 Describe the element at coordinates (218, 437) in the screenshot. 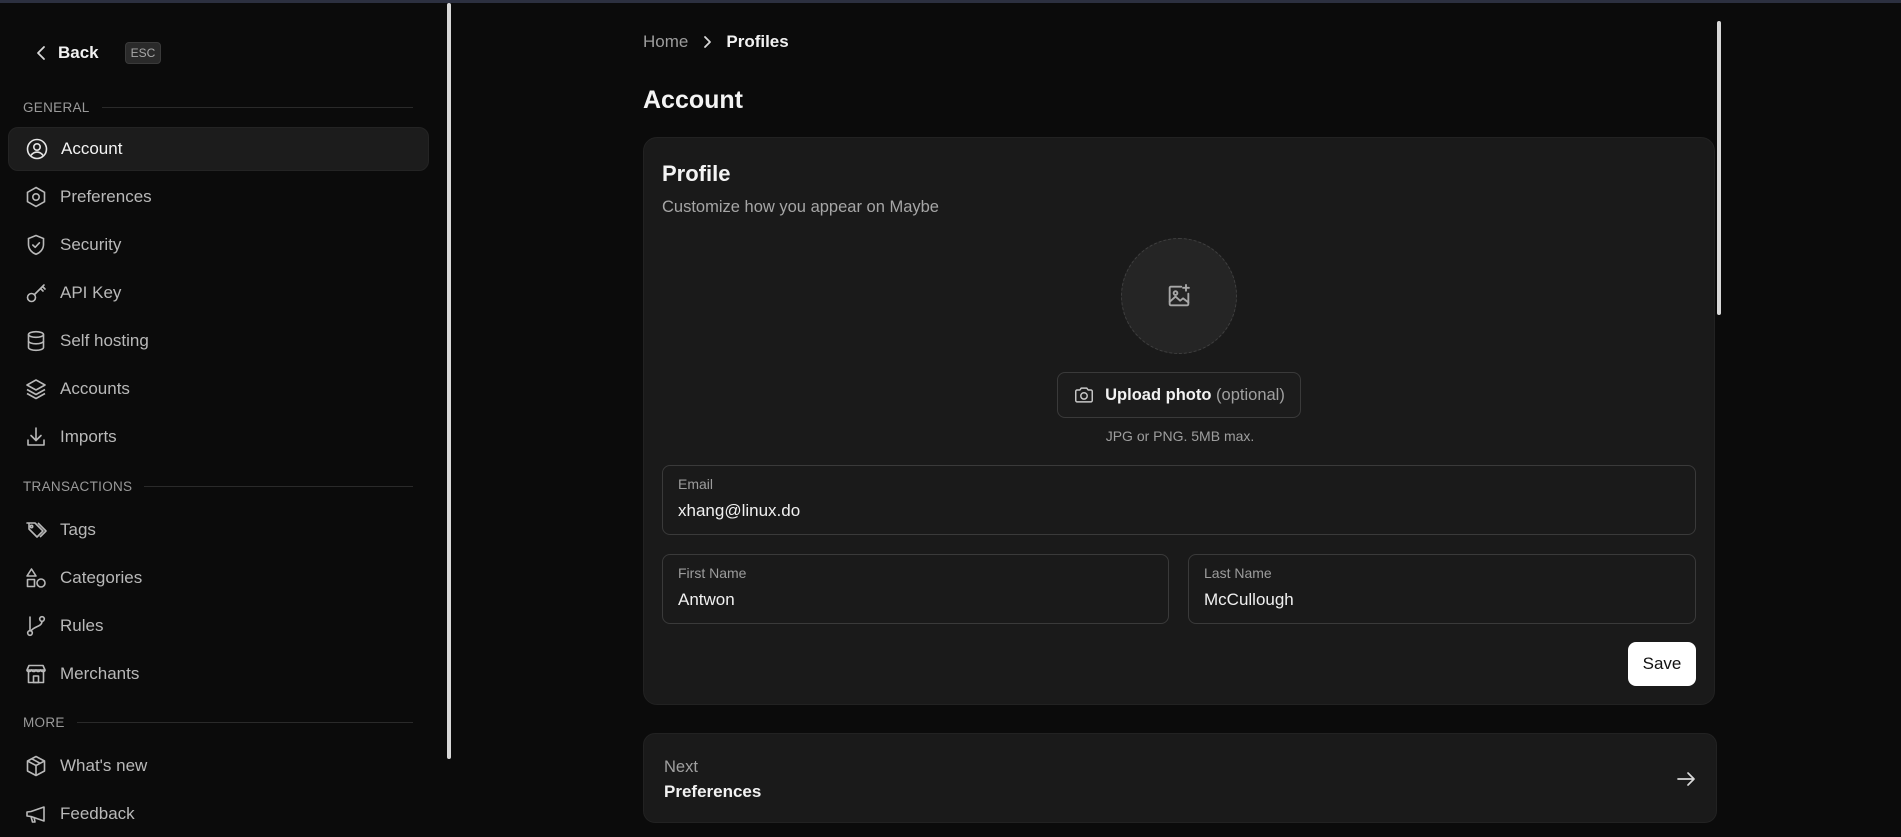

I see `sidebar-item-imports: Imports` at that location.